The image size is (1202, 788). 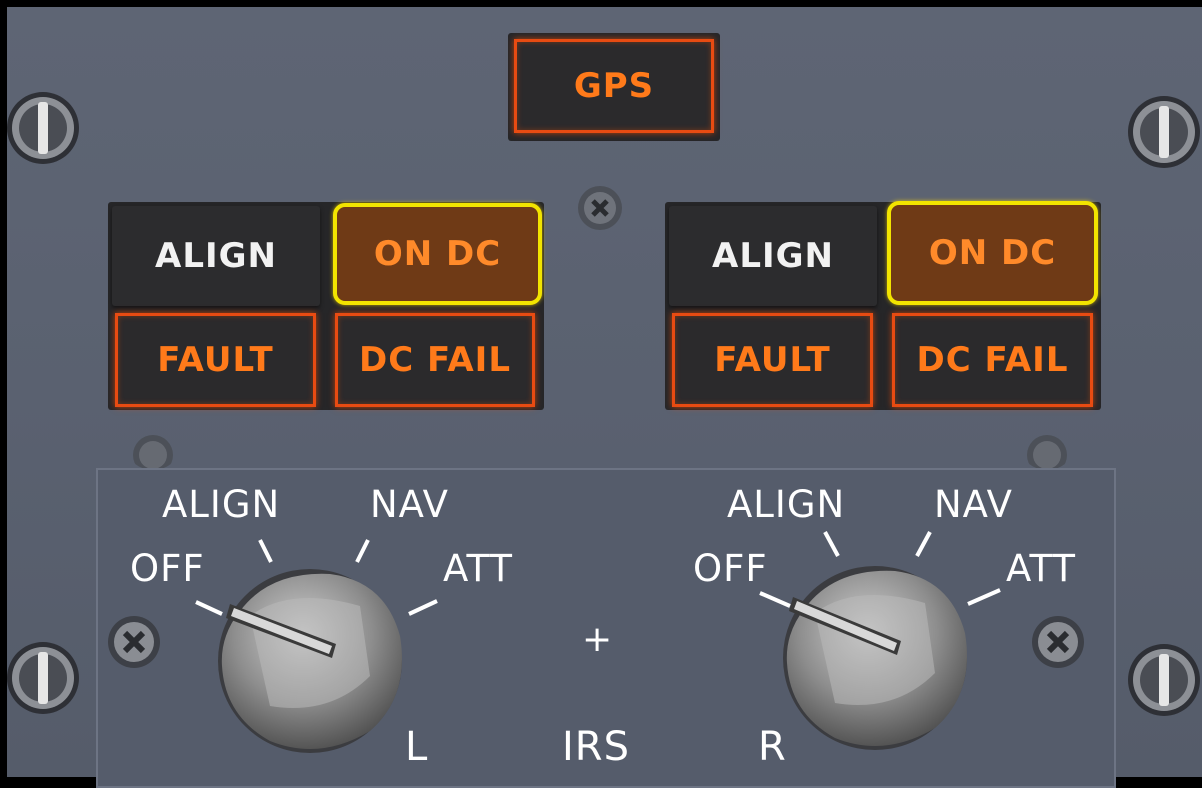 I want to click on center-plus-mark: +, so click(x=598, y=639).